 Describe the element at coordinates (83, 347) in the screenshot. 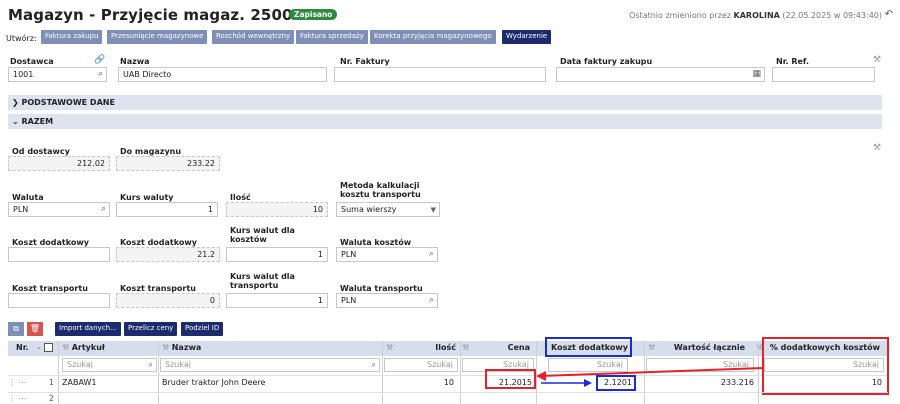

I see `column-header-article: ⚒ Artykuł` at that location.